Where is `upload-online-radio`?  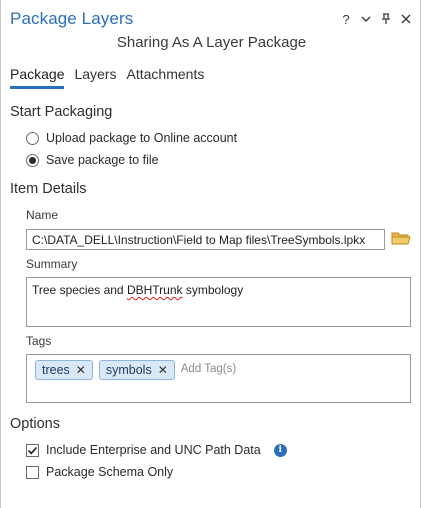
upload-online-radio is located at coordinates (32, 138).